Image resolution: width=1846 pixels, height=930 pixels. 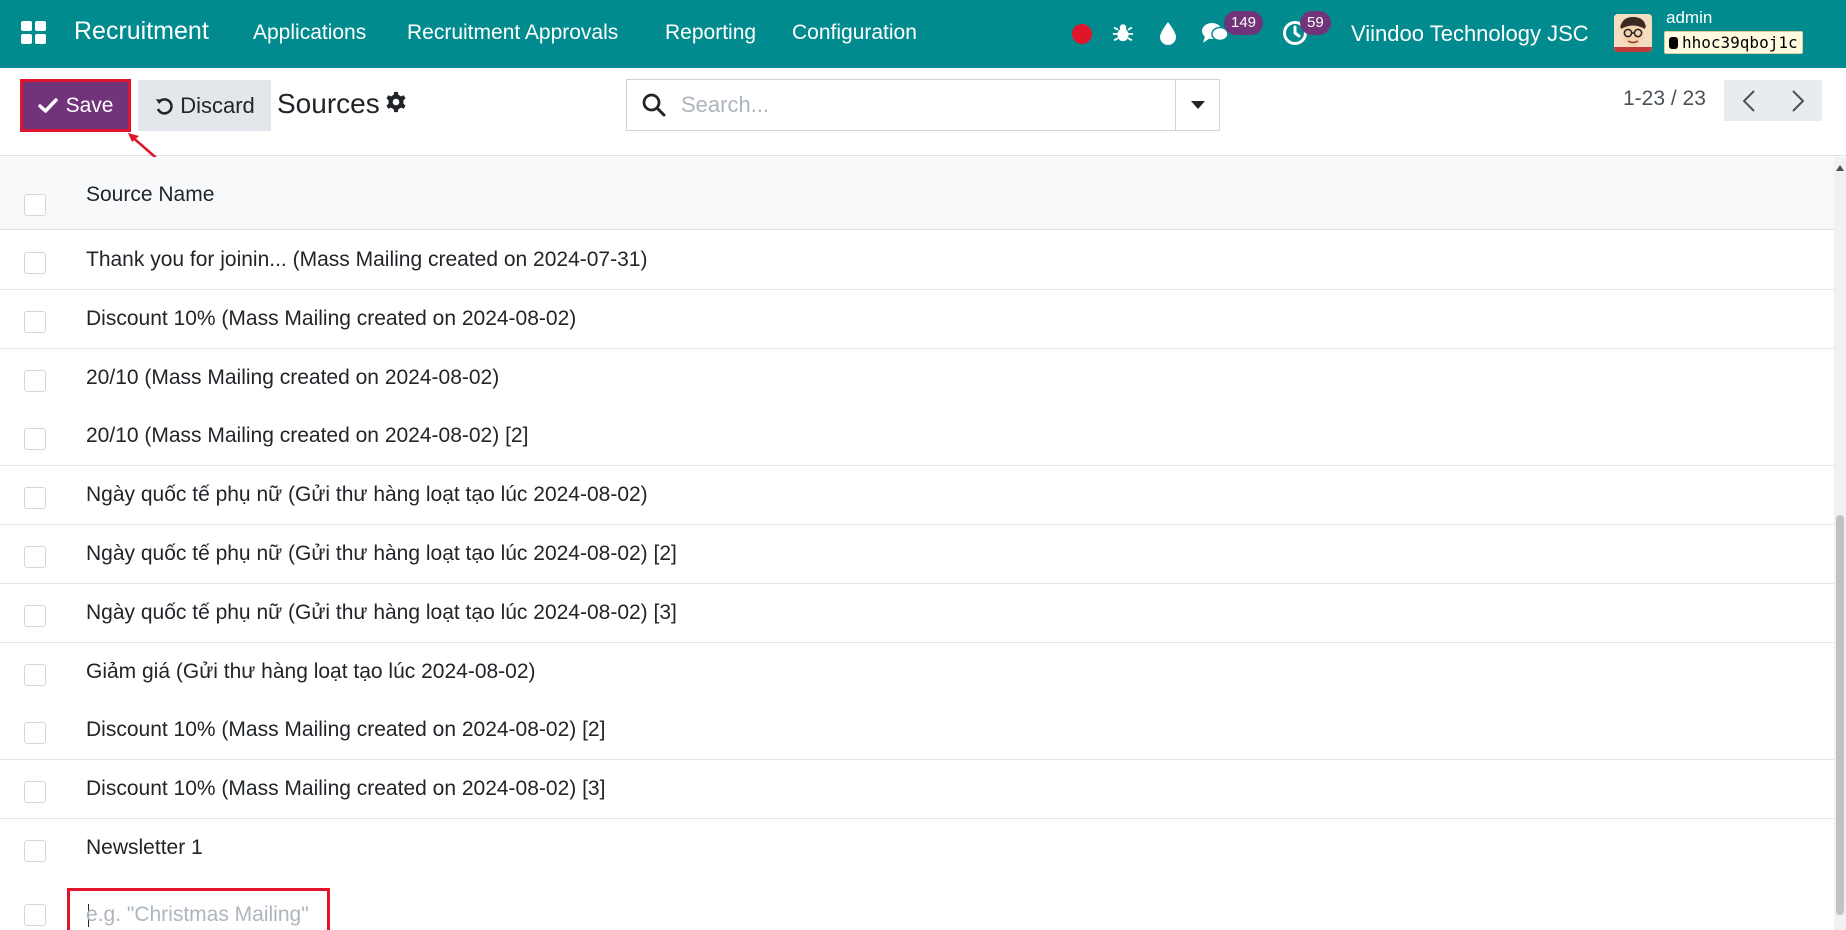 I want to click on list-header: Source Name, so click(x=917, y=193).